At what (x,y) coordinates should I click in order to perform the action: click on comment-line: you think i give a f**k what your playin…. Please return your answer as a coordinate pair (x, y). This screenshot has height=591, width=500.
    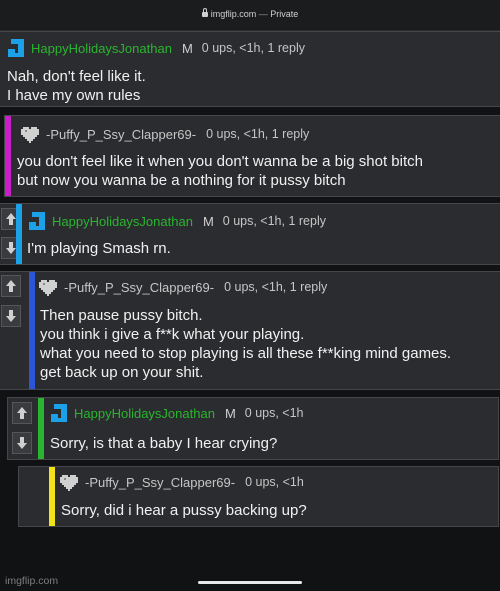
    Looking at the image, I should click on (172, 334).